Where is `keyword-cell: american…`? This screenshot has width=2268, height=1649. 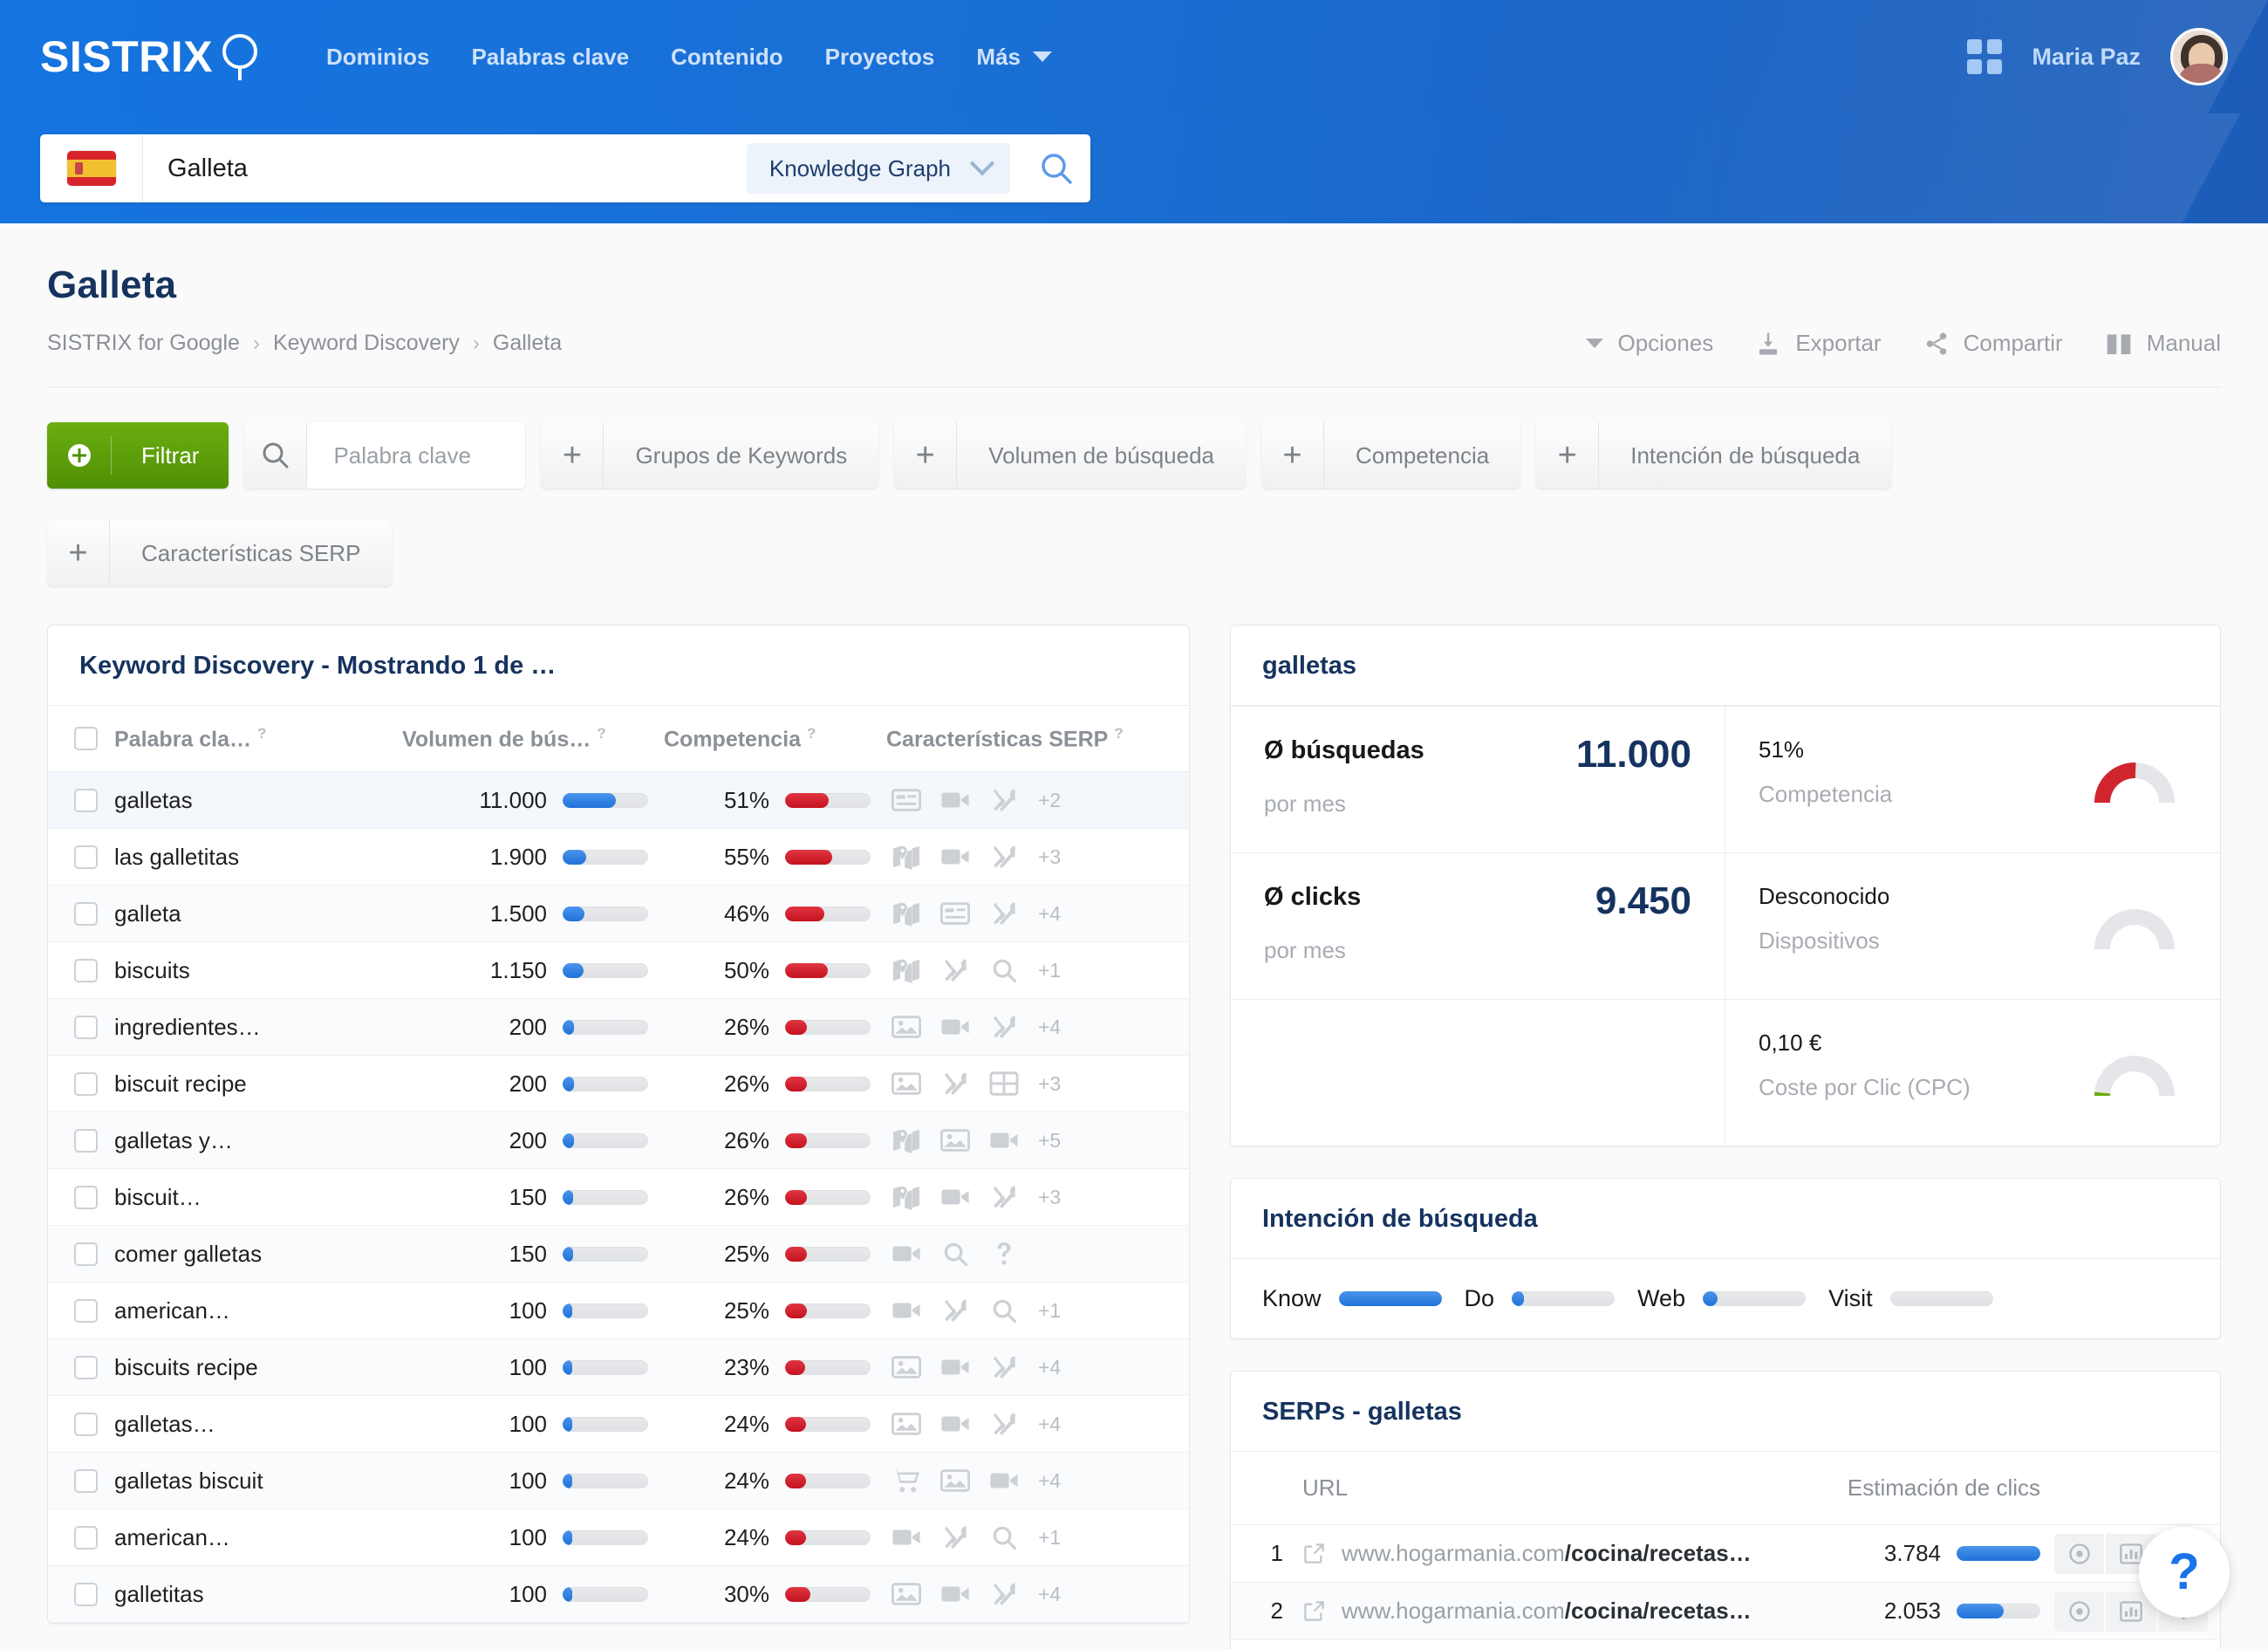 keyword-cell: american… is located at coordinates (258, 1538).